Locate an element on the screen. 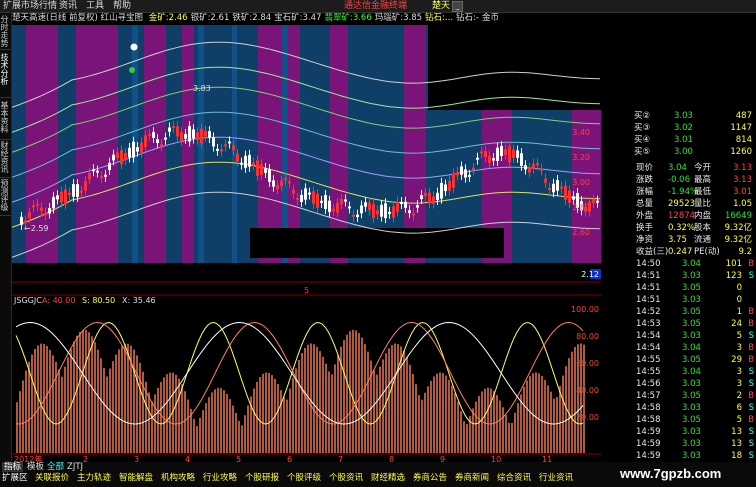 This screenshot has height=487, width=756. bottom-tab: 财经精选 is located at coordinates (388, 478).